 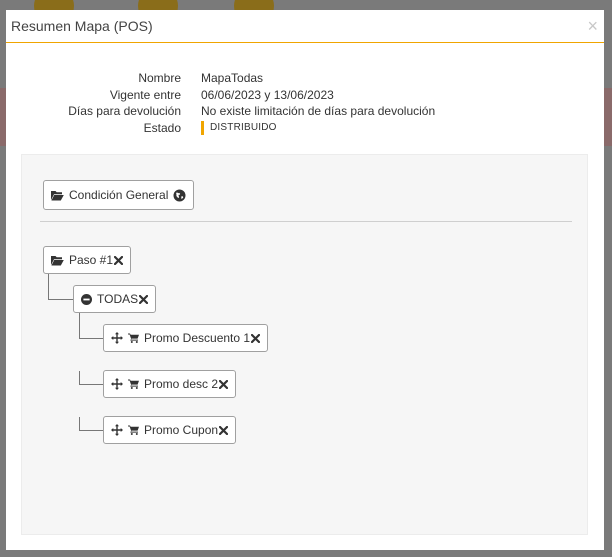 I want to click on info-label: Nombre, so click(x=159, y=78).